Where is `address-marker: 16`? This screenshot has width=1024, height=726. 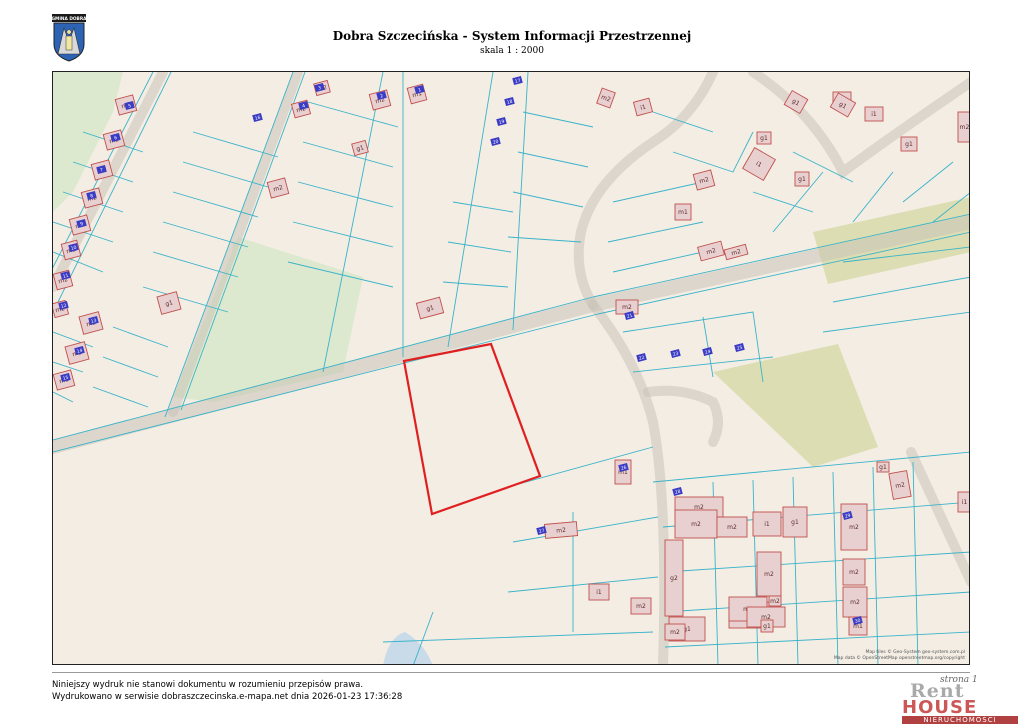
address-marker: 16 is located at coordinates (257, 117).